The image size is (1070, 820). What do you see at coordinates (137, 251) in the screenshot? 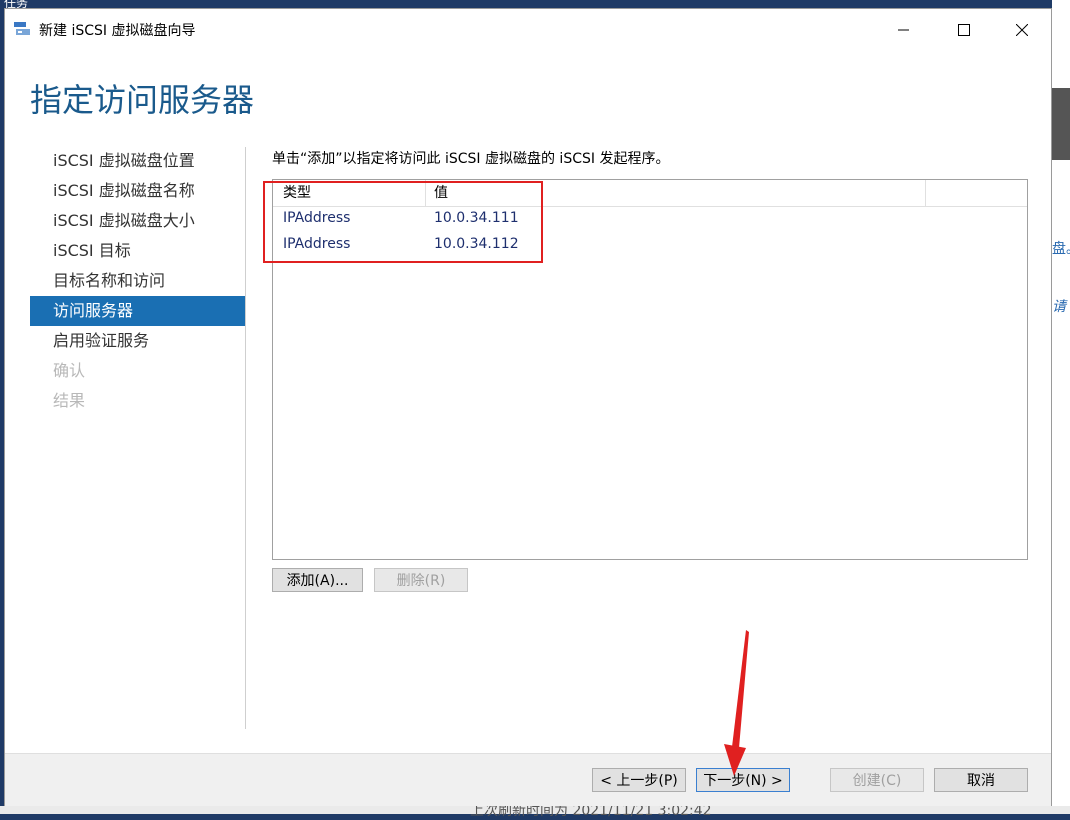
I see `nav-step-item: iSCSI 目标` at bounding box center [137, 251].